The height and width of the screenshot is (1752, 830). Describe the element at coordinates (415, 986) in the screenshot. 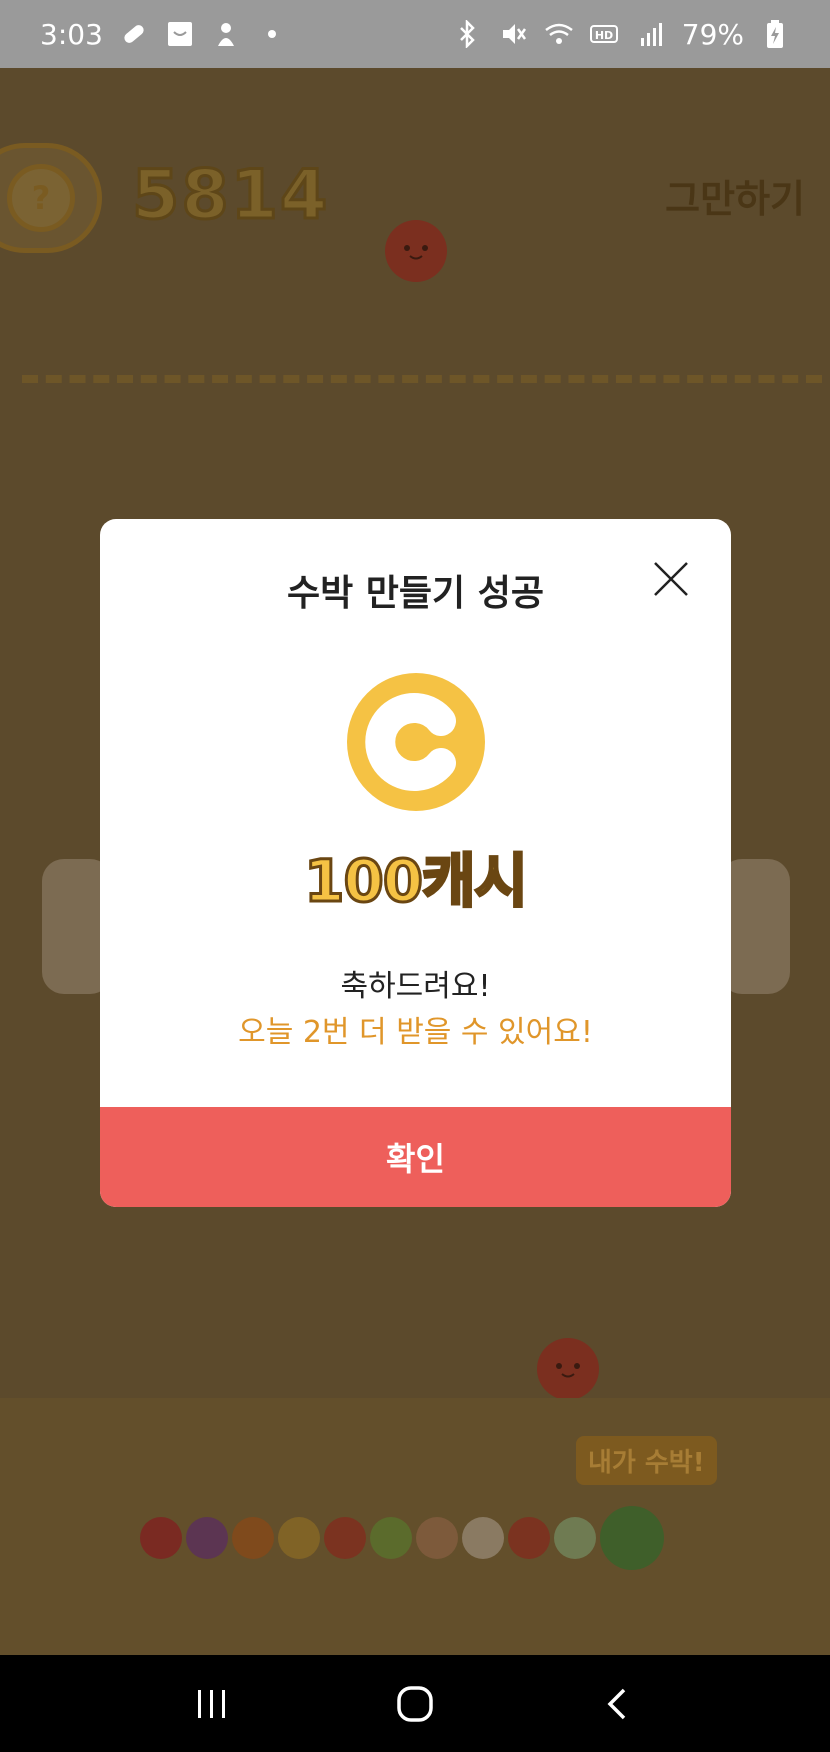

I see `congrats-message: 축하드려요!` at that location.